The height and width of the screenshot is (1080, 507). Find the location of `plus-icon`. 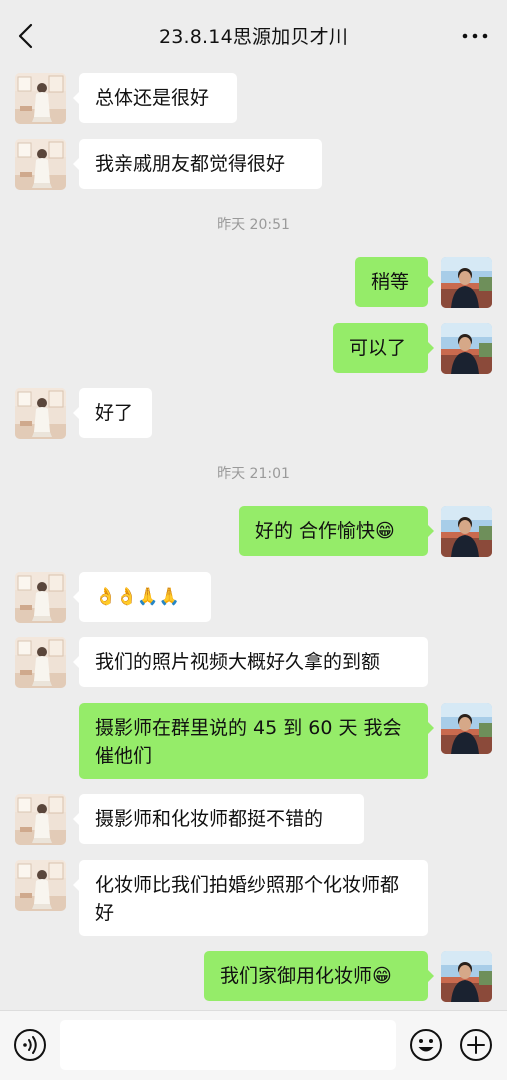

plus-icon is located at coordinates (476, 1045).